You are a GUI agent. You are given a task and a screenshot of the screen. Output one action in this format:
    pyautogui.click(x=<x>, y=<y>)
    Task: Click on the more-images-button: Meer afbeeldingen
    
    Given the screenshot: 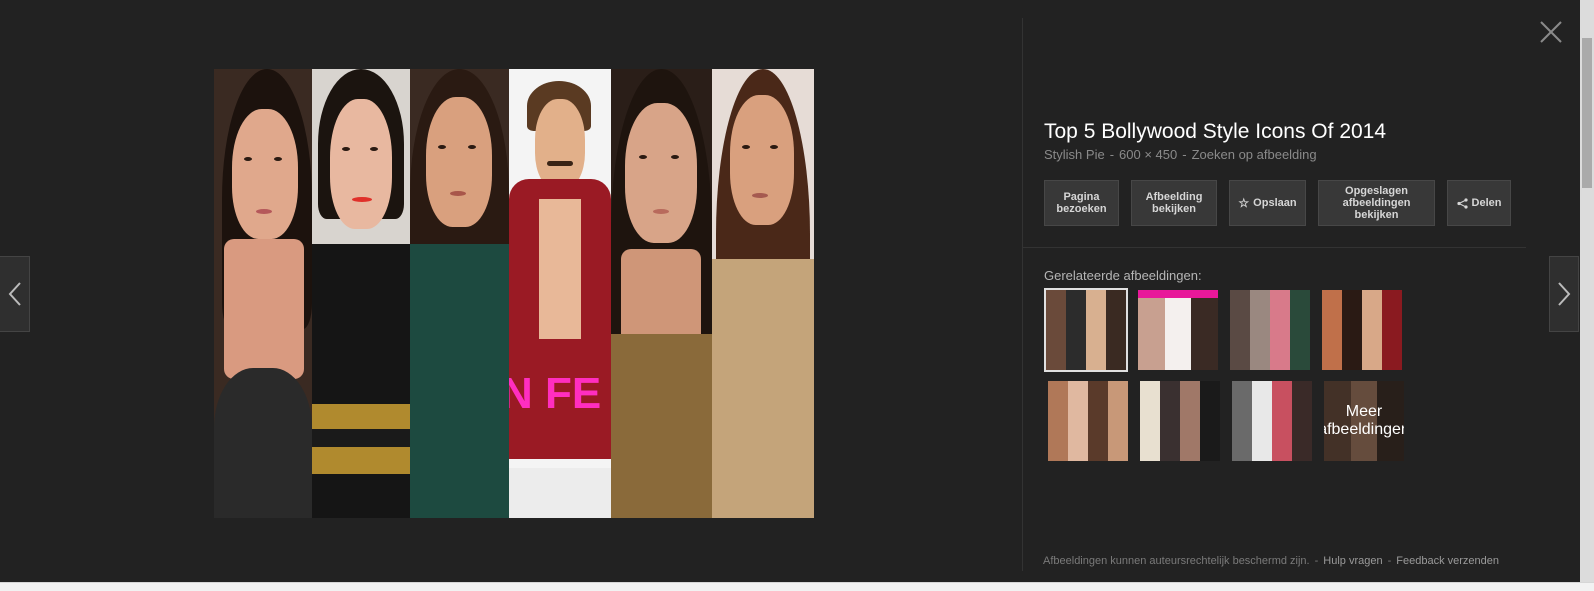 What is the action you would take?
    pyautogui.click(x=1364, y=421)
    